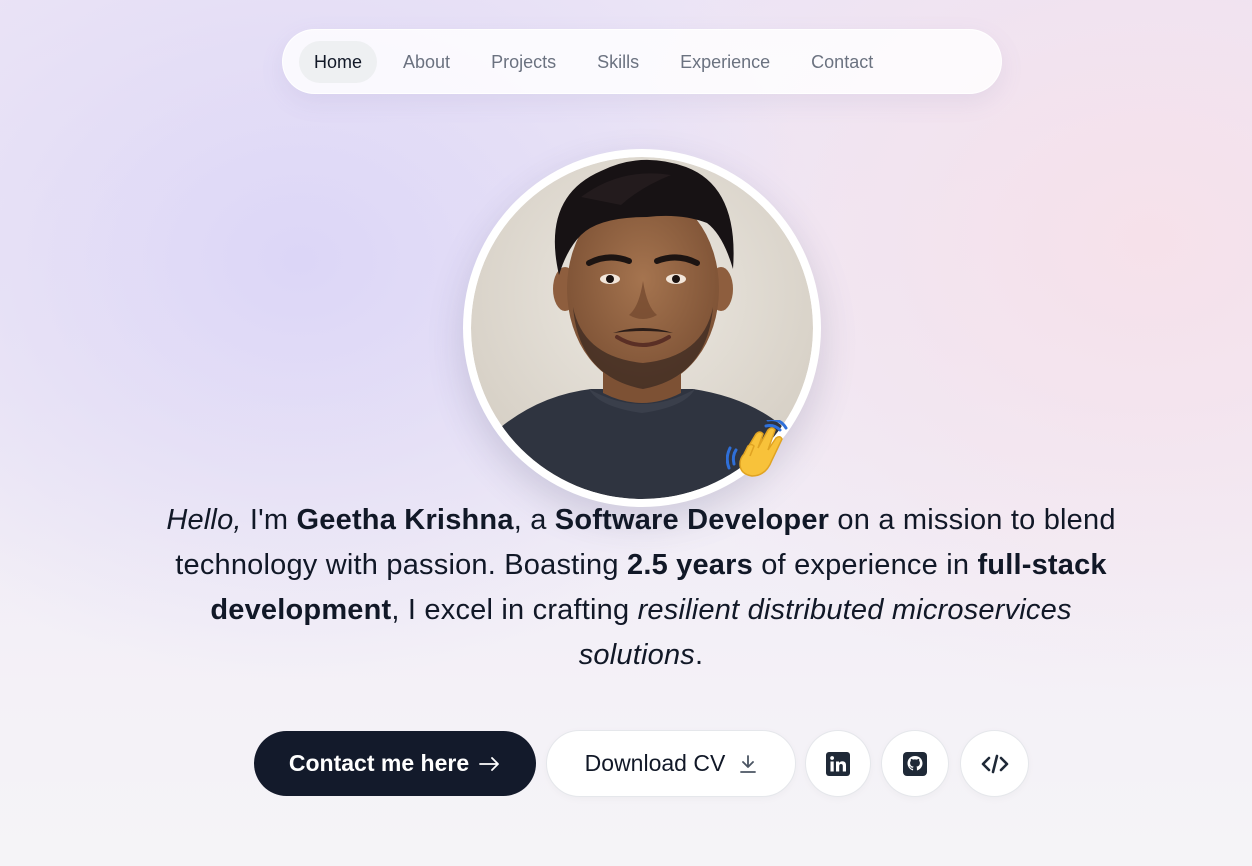 The image size is (1252, 866). I want to click on download-cv-button: Download CV, so click(671, 763).